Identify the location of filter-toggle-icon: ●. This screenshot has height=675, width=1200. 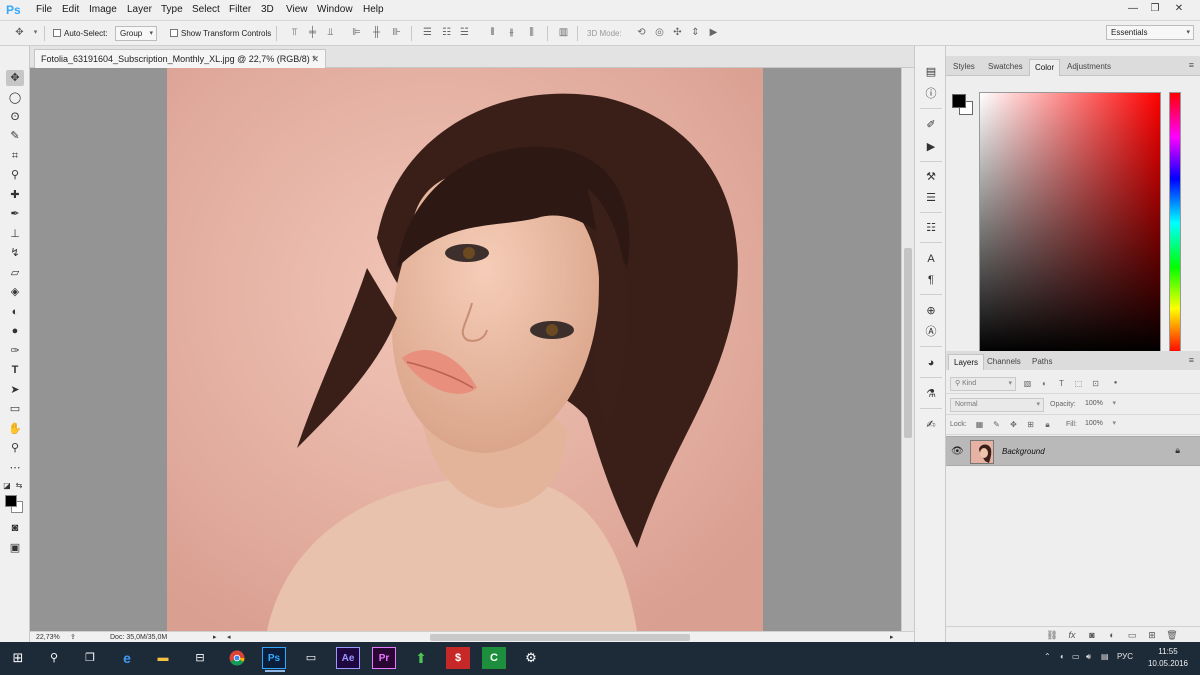
(1115, 383).